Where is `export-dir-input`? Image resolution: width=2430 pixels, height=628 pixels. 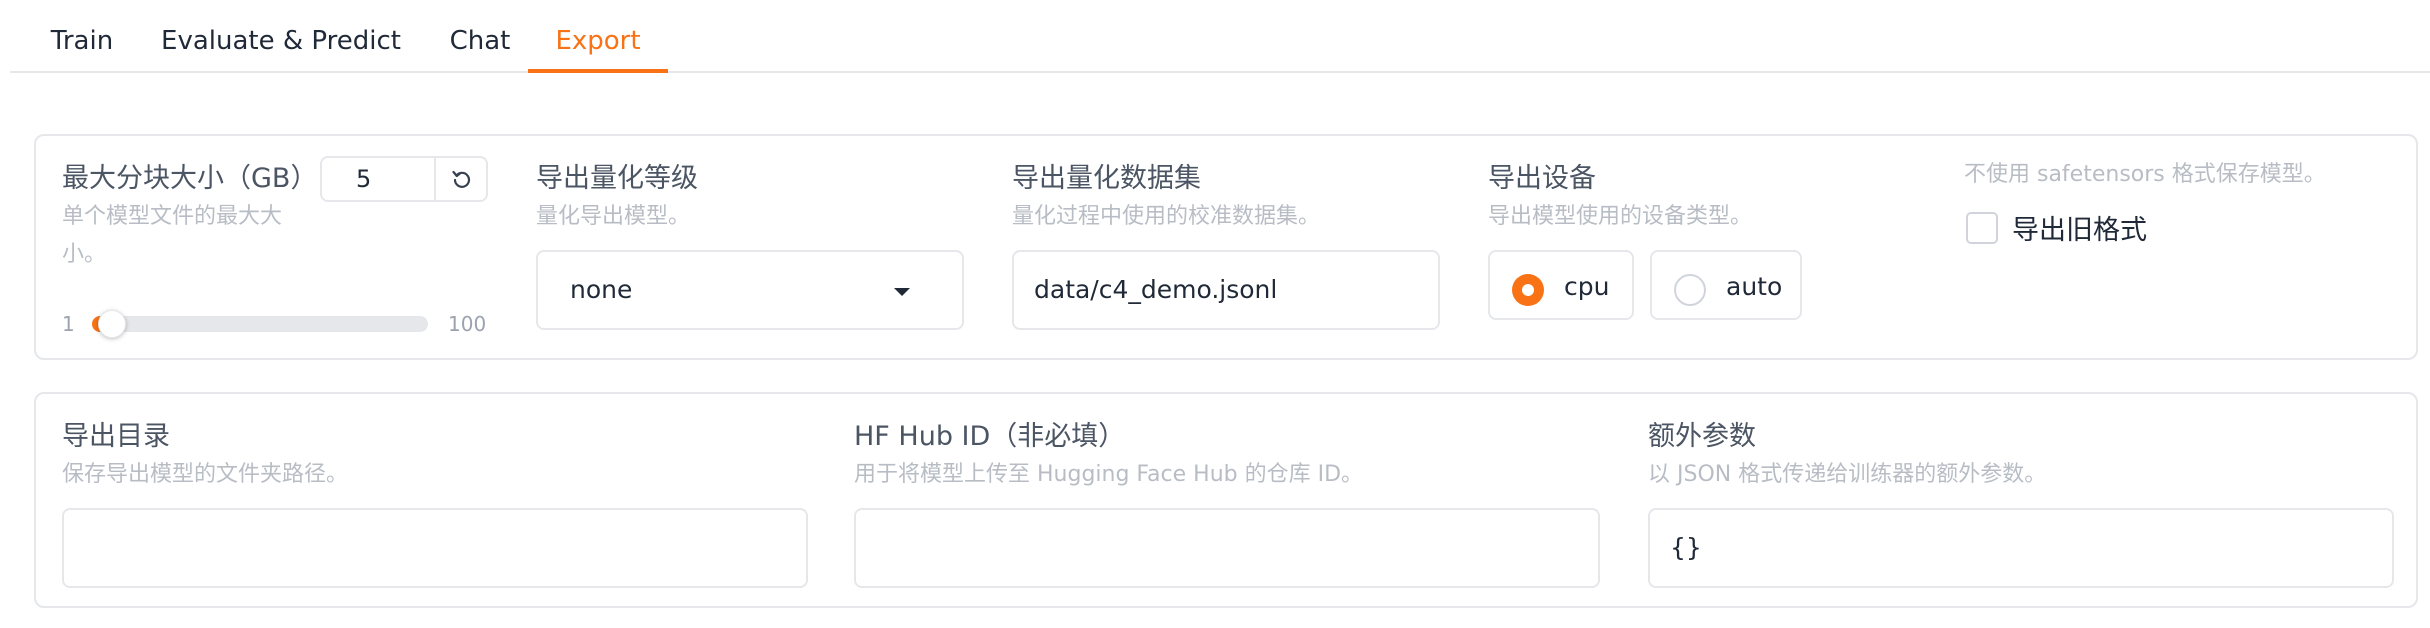 export-dir-input is located at coordinates (435, 548).